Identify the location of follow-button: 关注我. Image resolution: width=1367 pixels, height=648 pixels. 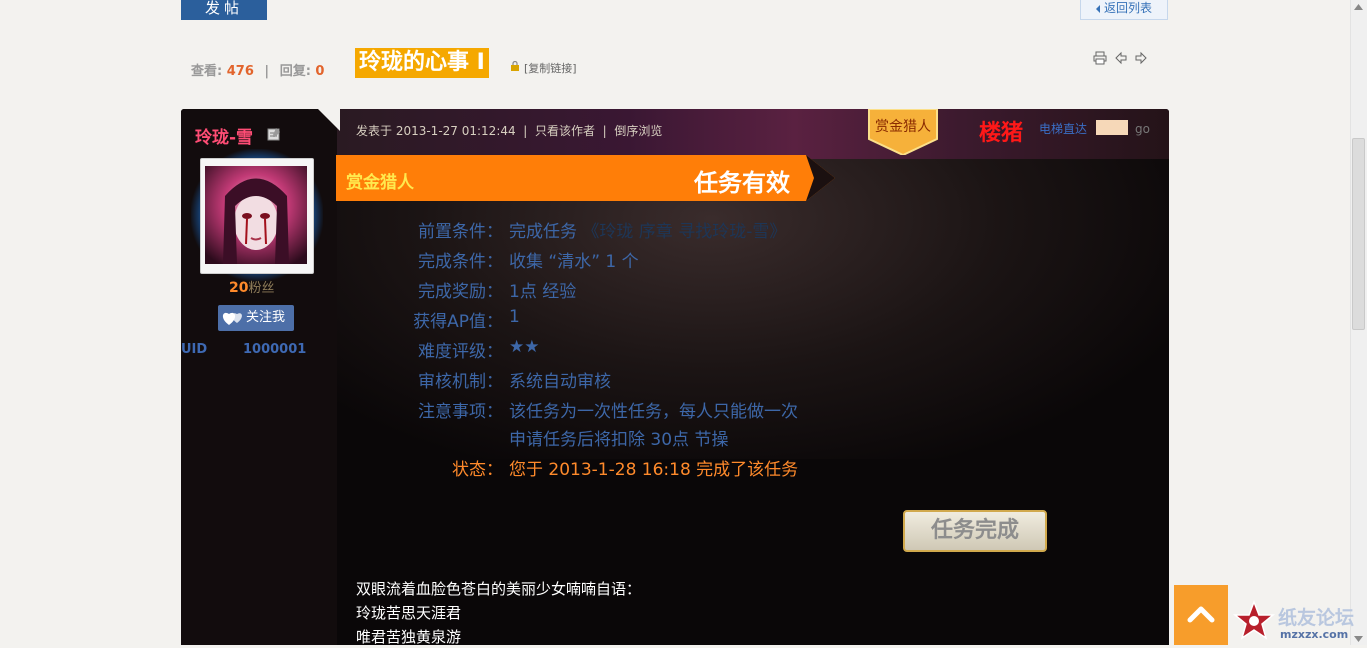
(256, 318).